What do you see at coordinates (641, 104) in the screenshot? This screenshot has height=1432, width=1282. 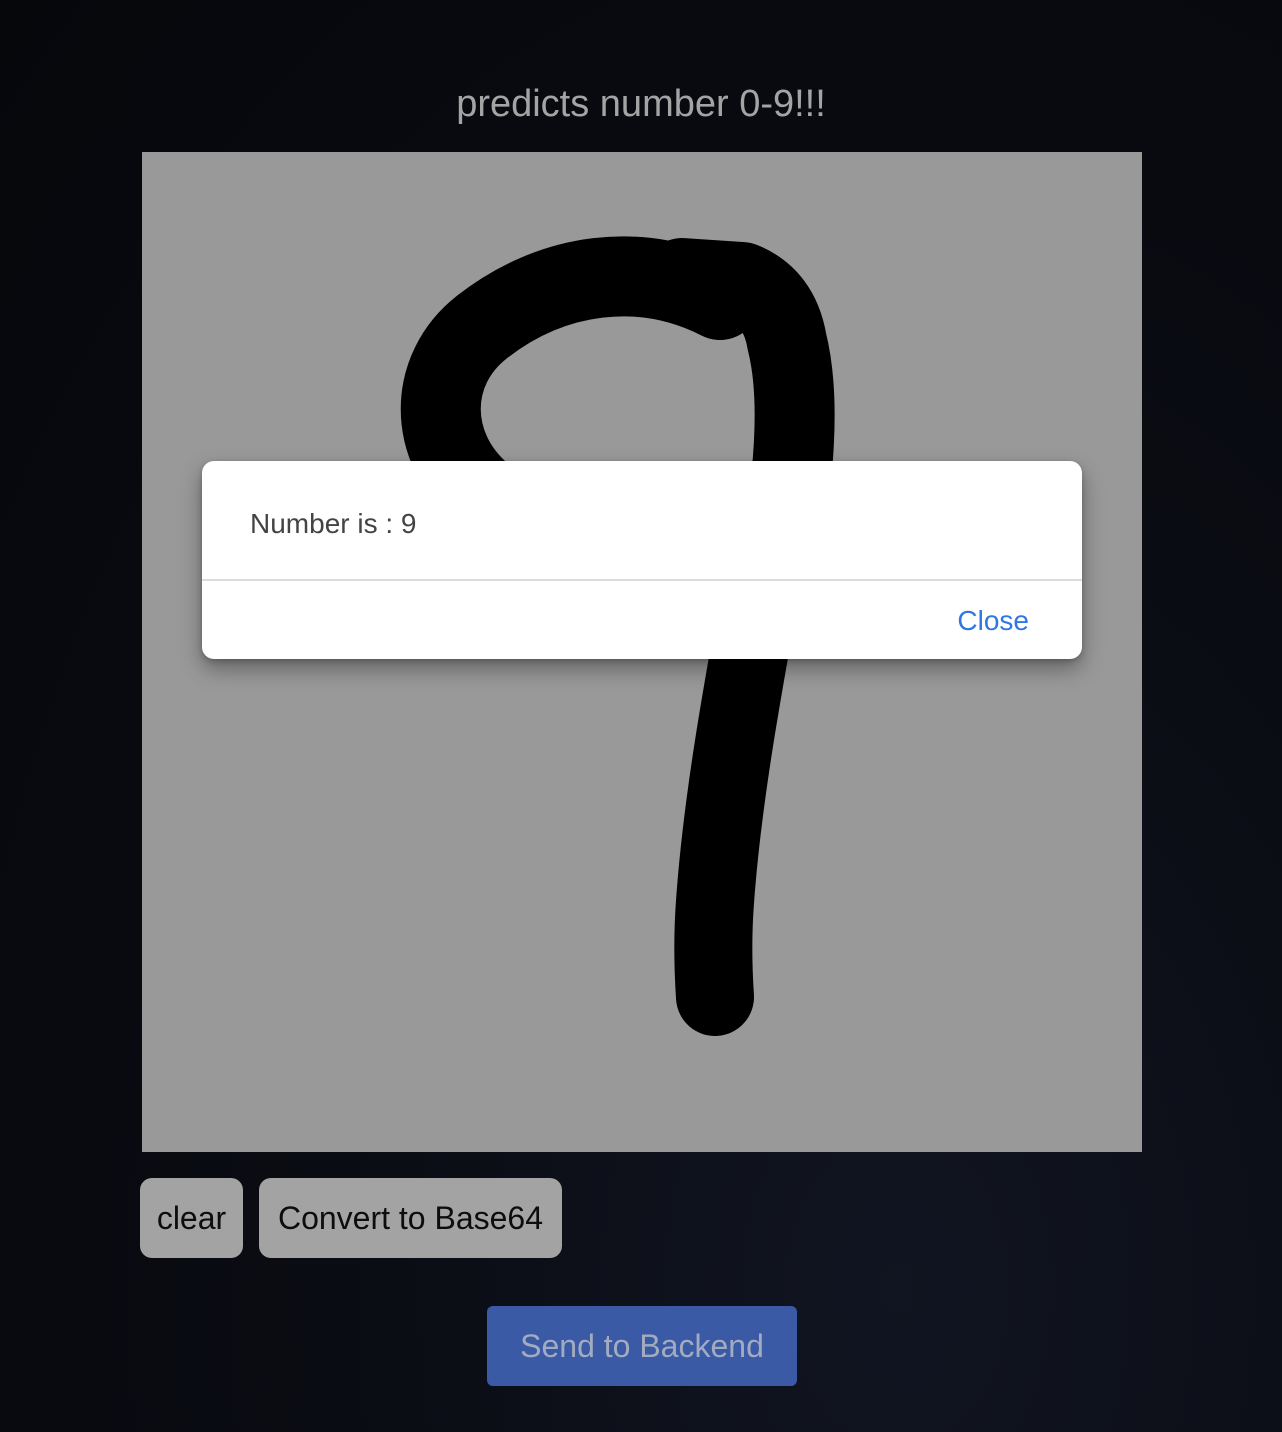 I see `page-title: predicts number 0-9!!!` at bounding box center [641, 104].